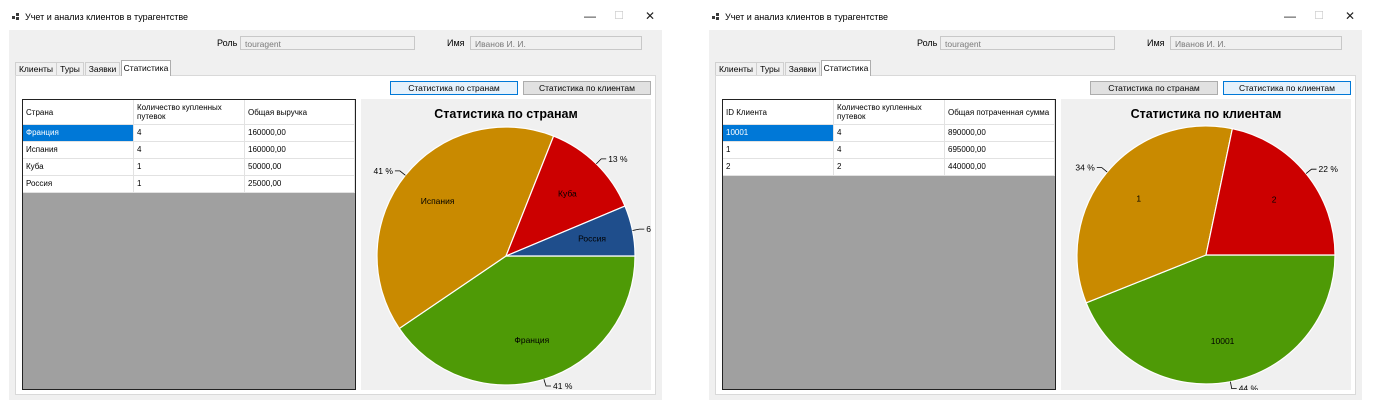  What do you see at coordinates (300, 184) in the screenshot?
I see `cell-revenue: 25000,00` at bounding box center [300, 184].